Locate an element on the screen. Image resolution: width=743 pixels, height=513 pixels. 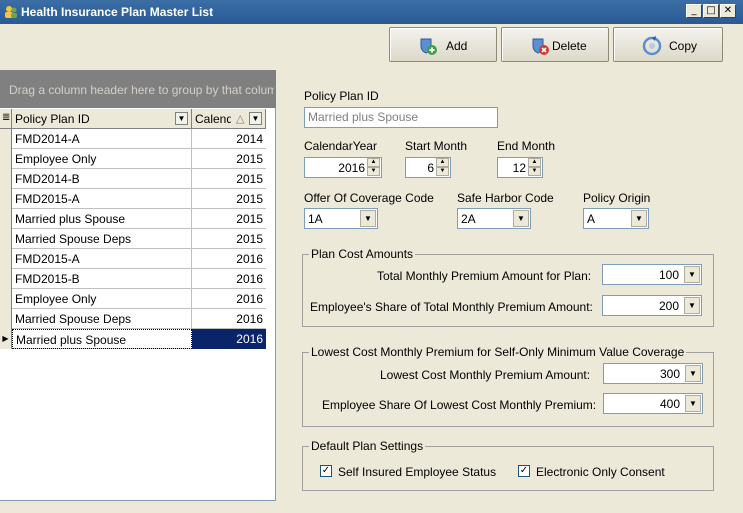
table-row: FMD2014-B 2015 is located at coordinates (133, 179).